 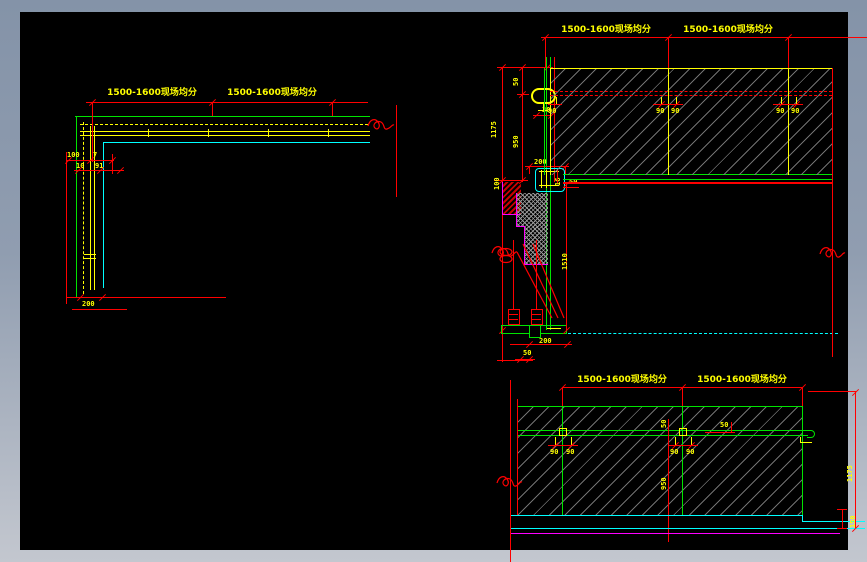 I want to click on floor-line, so click(x=703, y=333).